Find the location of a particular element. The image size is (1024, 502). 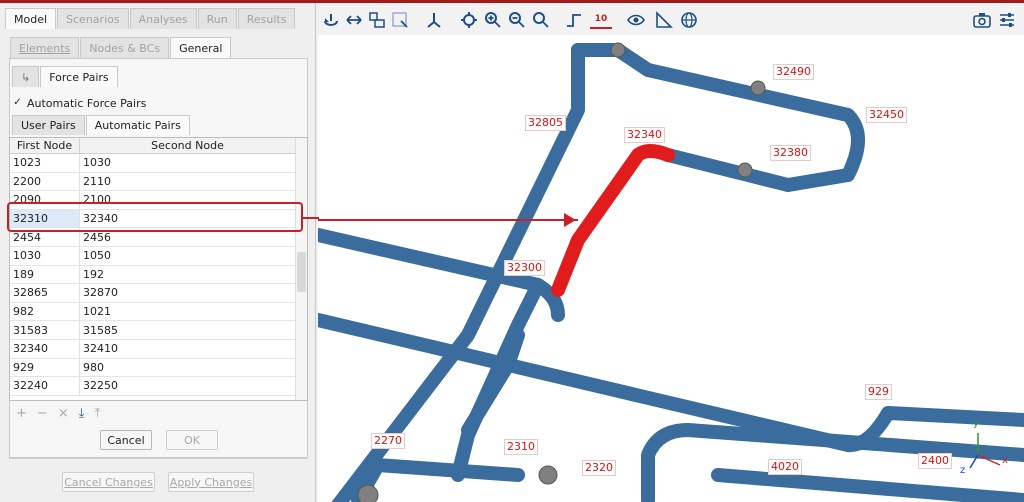

scrollbar-thumb is located at coordinates (301, 272).